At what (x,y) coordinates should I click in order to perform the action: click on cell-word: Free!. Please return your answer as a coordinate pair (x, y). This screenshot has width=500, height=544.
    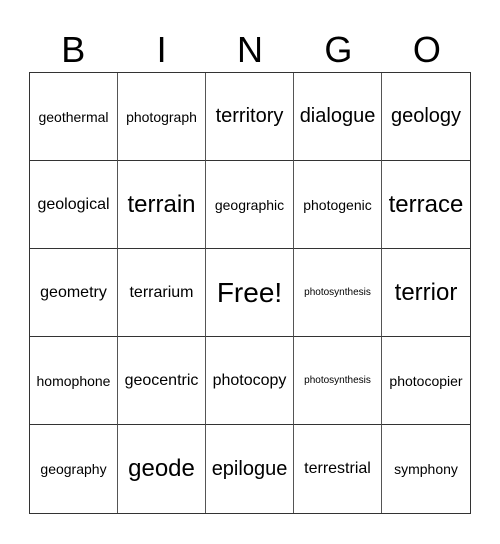
    Looking at the image, I should click on (249, 292).